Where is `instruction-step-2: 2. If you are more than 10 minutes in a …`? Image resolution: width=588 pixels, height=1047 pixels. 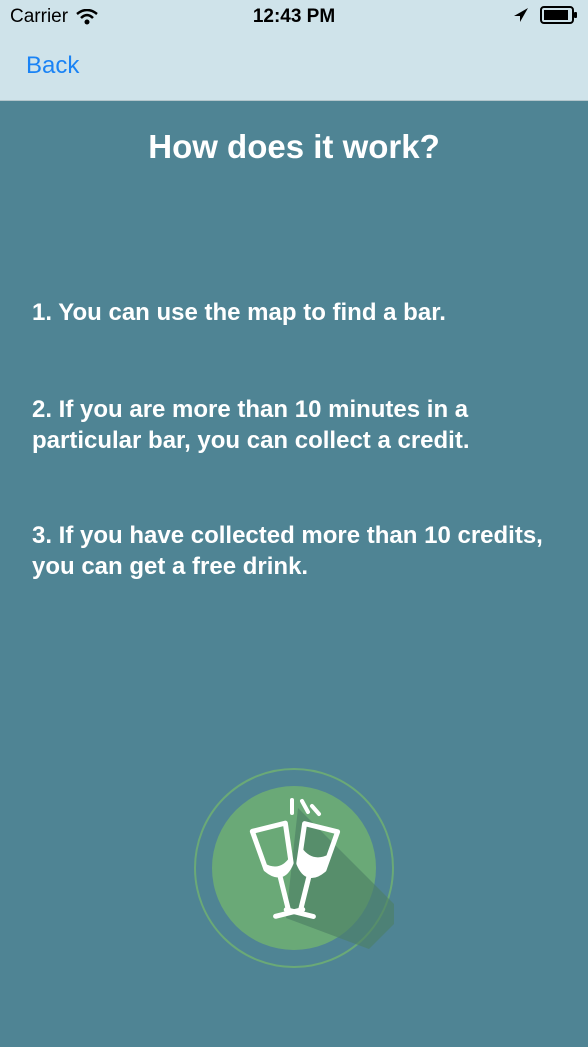 instruction-step-2: 2. If you are more than 10 minutes in a … is located at coordinates (251, 425).